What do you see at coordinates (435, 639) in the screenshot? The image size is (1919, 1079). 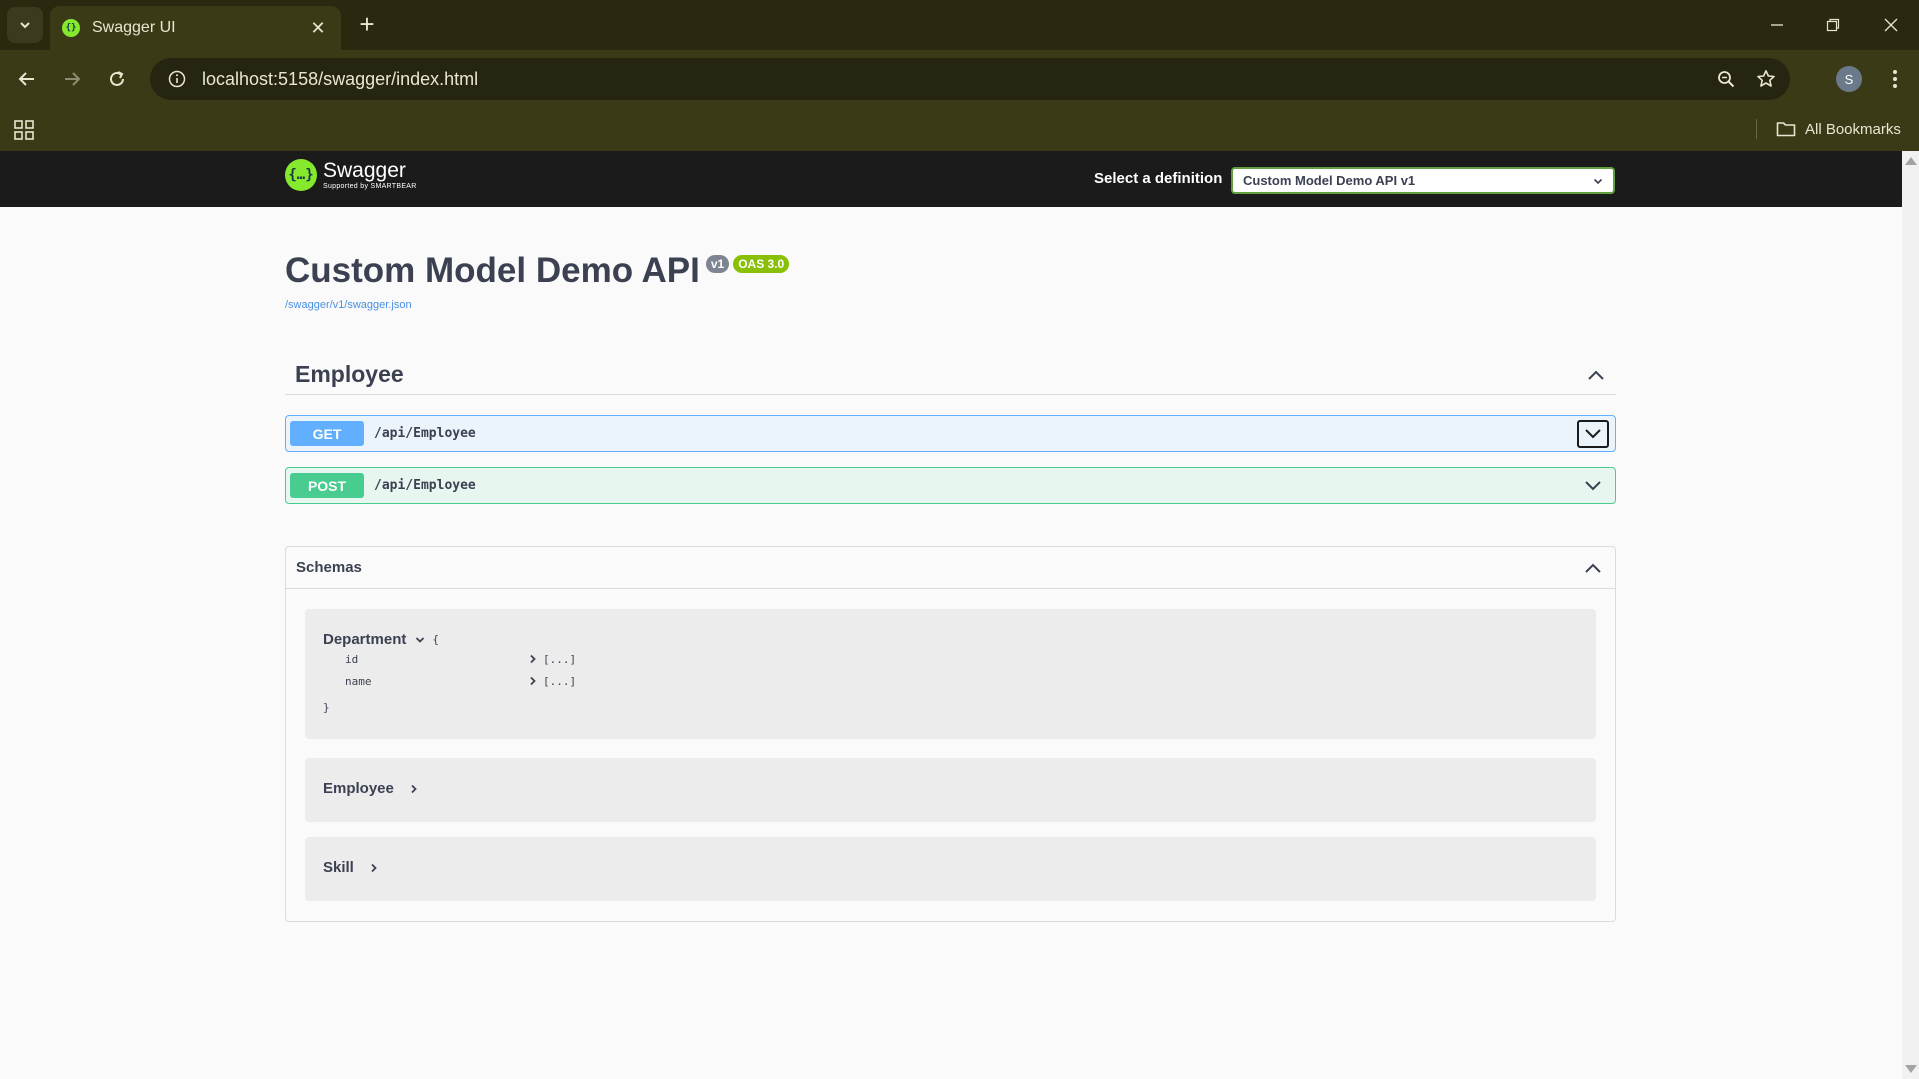 I see `open-brace: {` at bounding box center [435, 639].